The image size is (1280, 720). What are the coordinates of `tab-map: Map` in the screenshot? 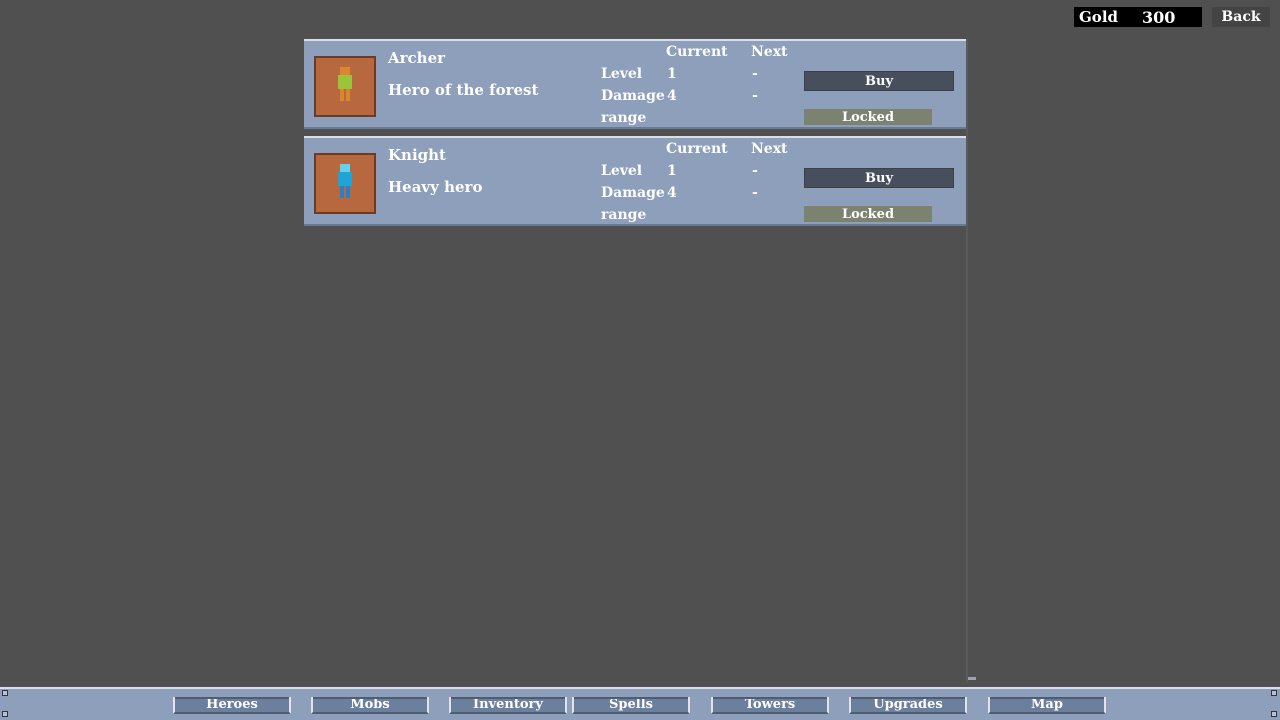 It's located at (1047, 705).